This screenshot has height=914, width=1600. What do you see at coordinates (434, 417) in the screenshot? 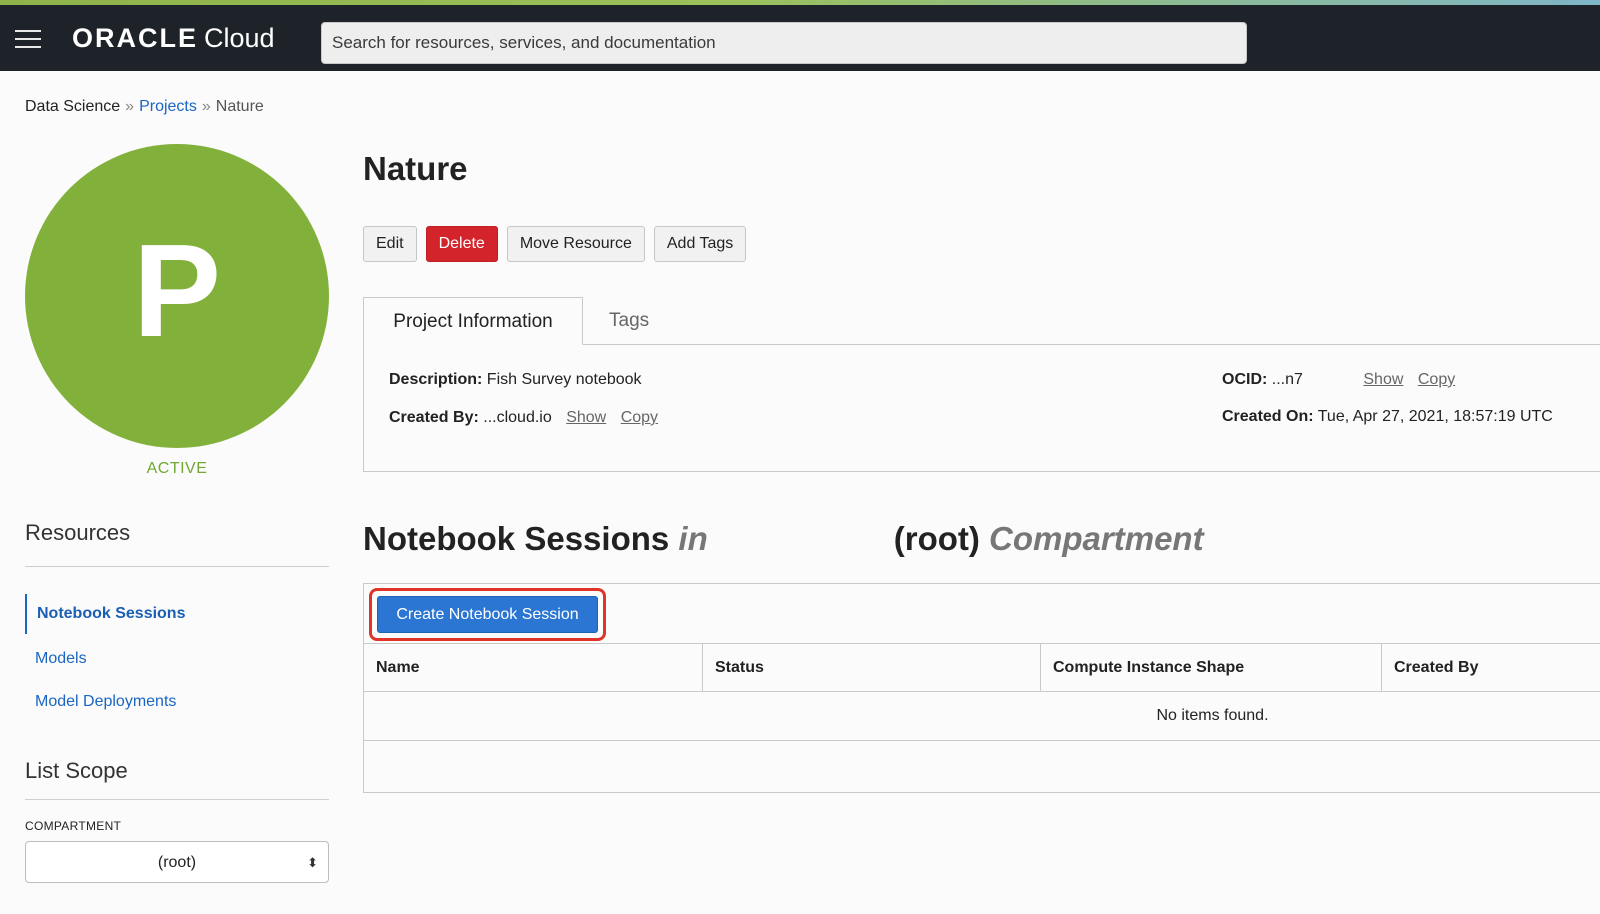
I see `created-by-label: Created By:` at bounding box center [434, 417].